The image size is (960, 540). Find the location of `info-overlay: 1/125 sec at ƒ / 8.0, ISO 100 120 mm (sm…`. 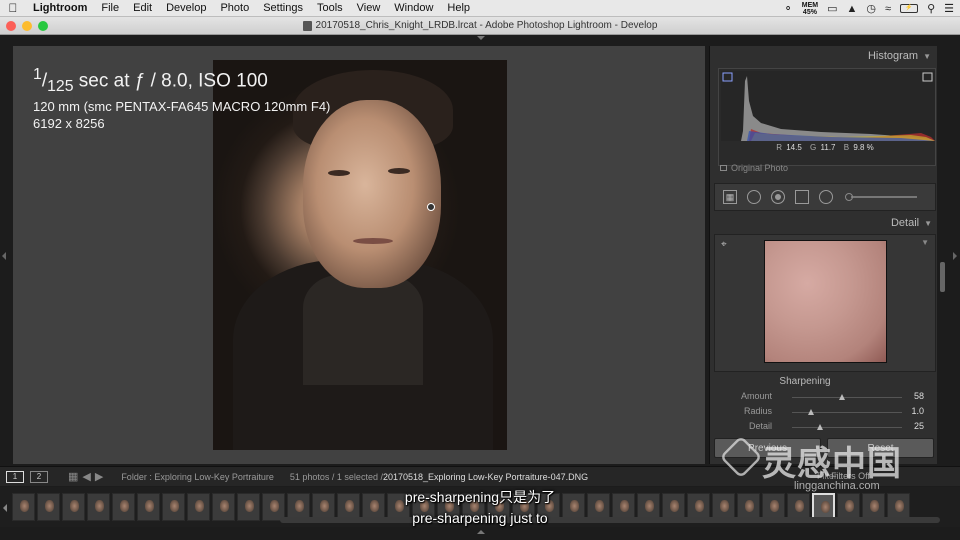

info-overlay: 1/125 sec at ƒ / 8.0, ISO 100 120 mm (sm… is located at coordinates (181, 98).